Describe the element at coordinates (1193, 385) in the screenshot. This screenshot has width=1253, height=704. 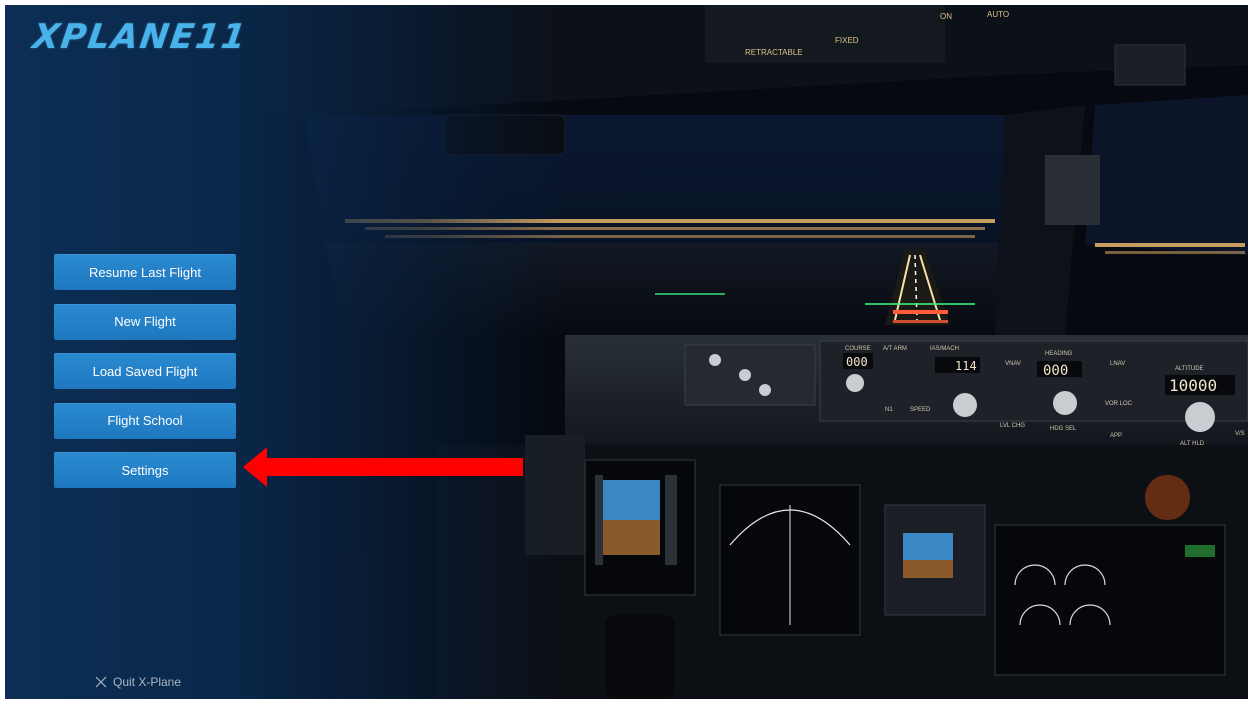
I see `svg-text: 10000` at that location.